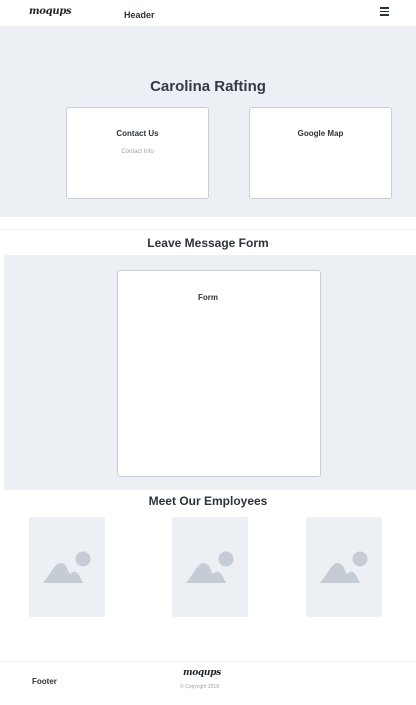 The width and height of the screenshot is (416, 705). What do you see at coordinates (208, 501) in the screenshot?
I see `employees-section-title: Meet Our Employees` at bounding box center [208, 501].